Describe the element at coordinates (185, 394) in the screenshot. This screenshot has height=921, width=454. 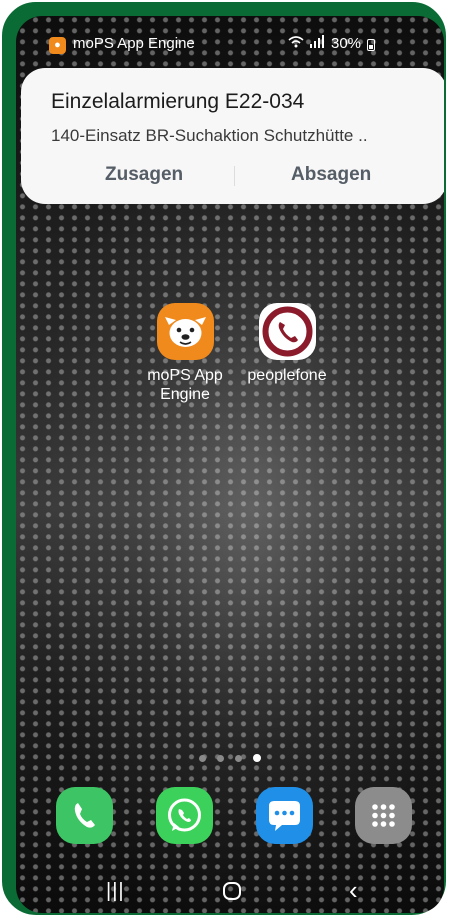
I see `app-label-line2: Engine` at that location.